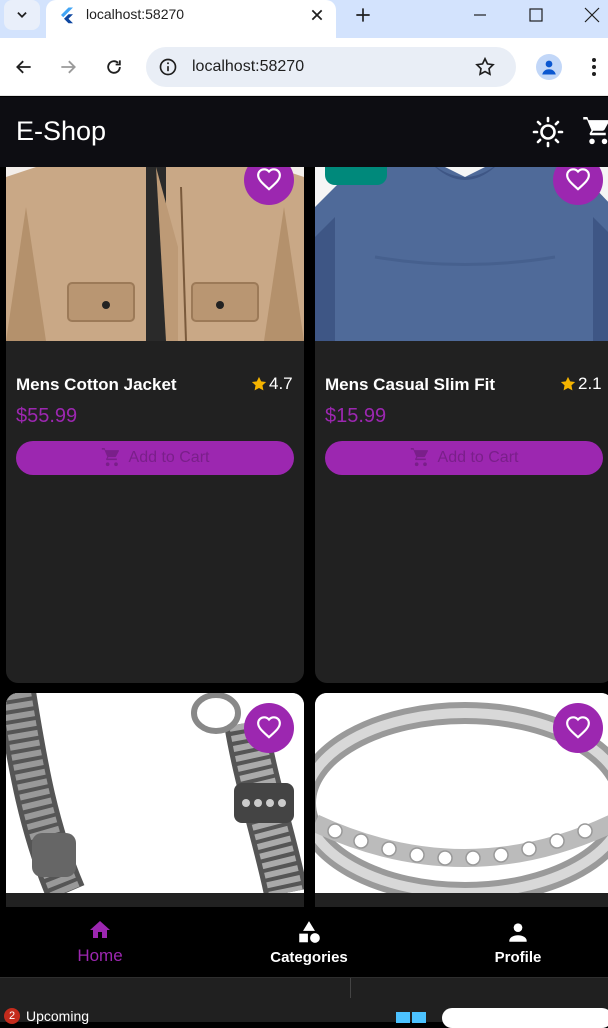 The height and width of the screenshot is (1028, 608). I want to click on maximize-button, so click(536, 15).